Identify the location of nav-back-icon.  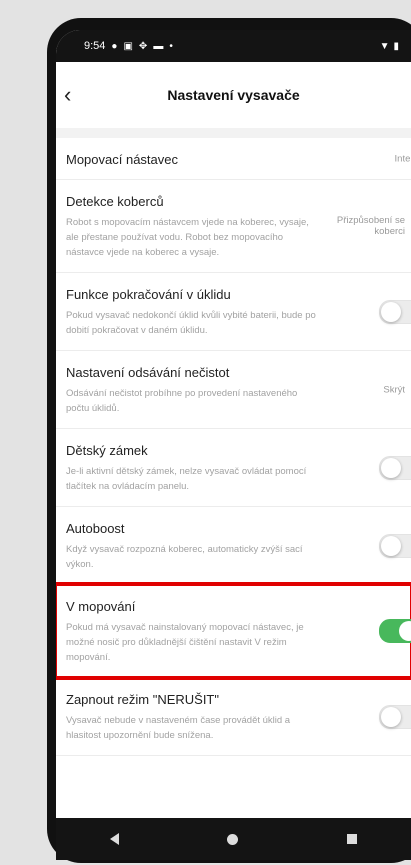
(115, 839).